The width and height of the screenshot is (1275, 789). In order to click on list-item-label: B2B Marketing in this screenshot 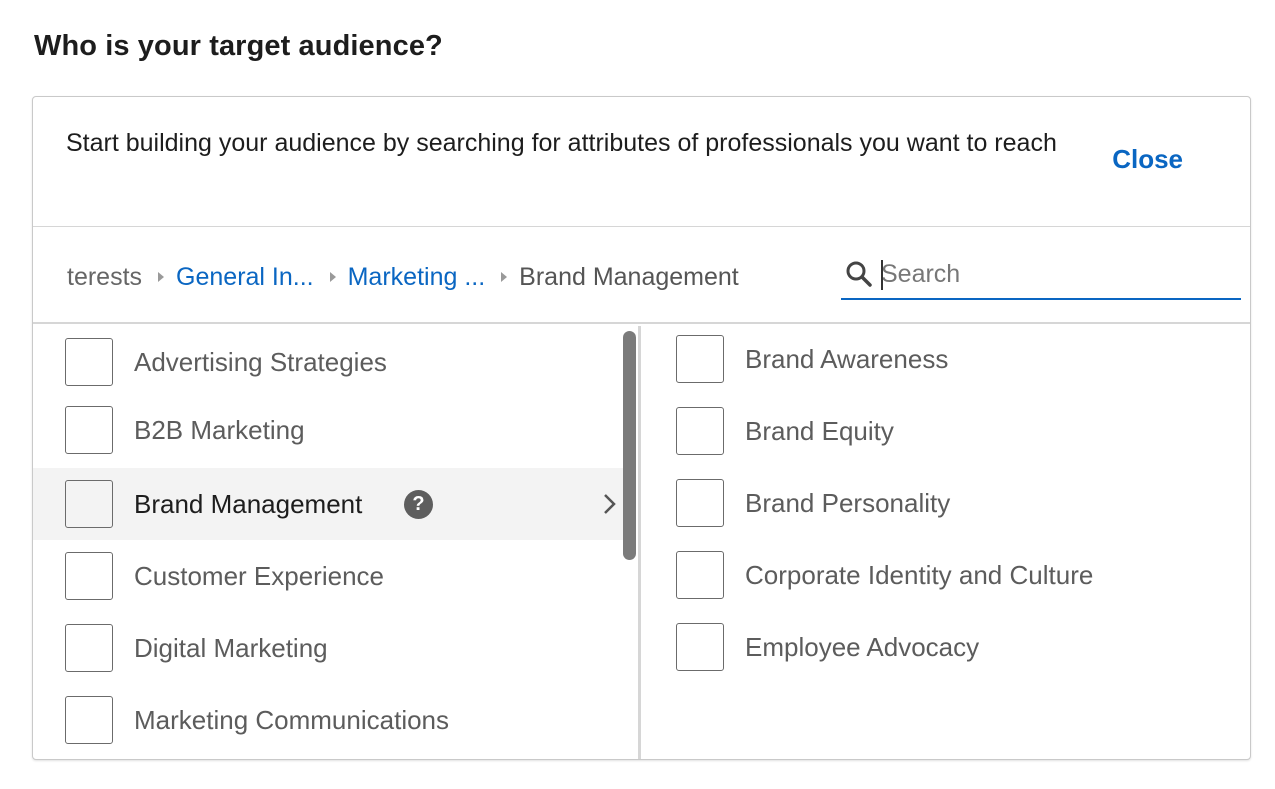, I will do `click(219, 429)`.